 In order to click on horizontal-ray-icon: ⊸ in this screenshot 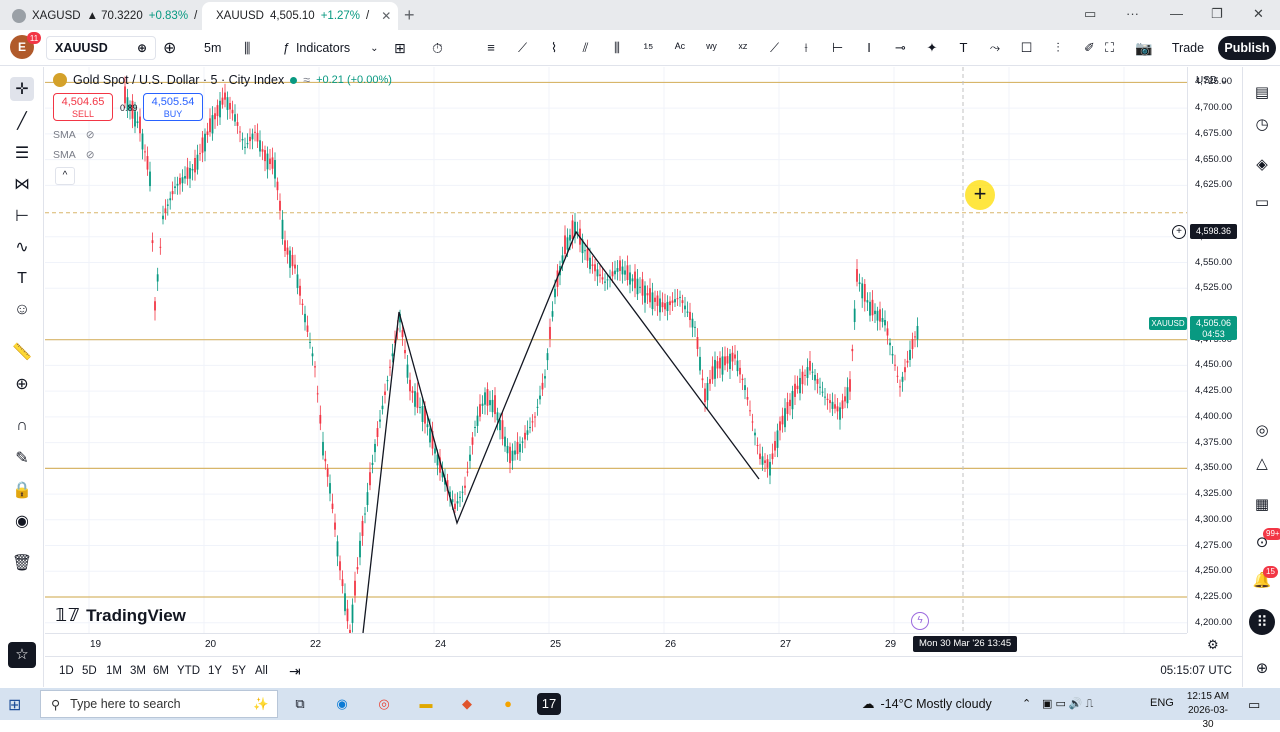, I will do `click(901, 48)`.